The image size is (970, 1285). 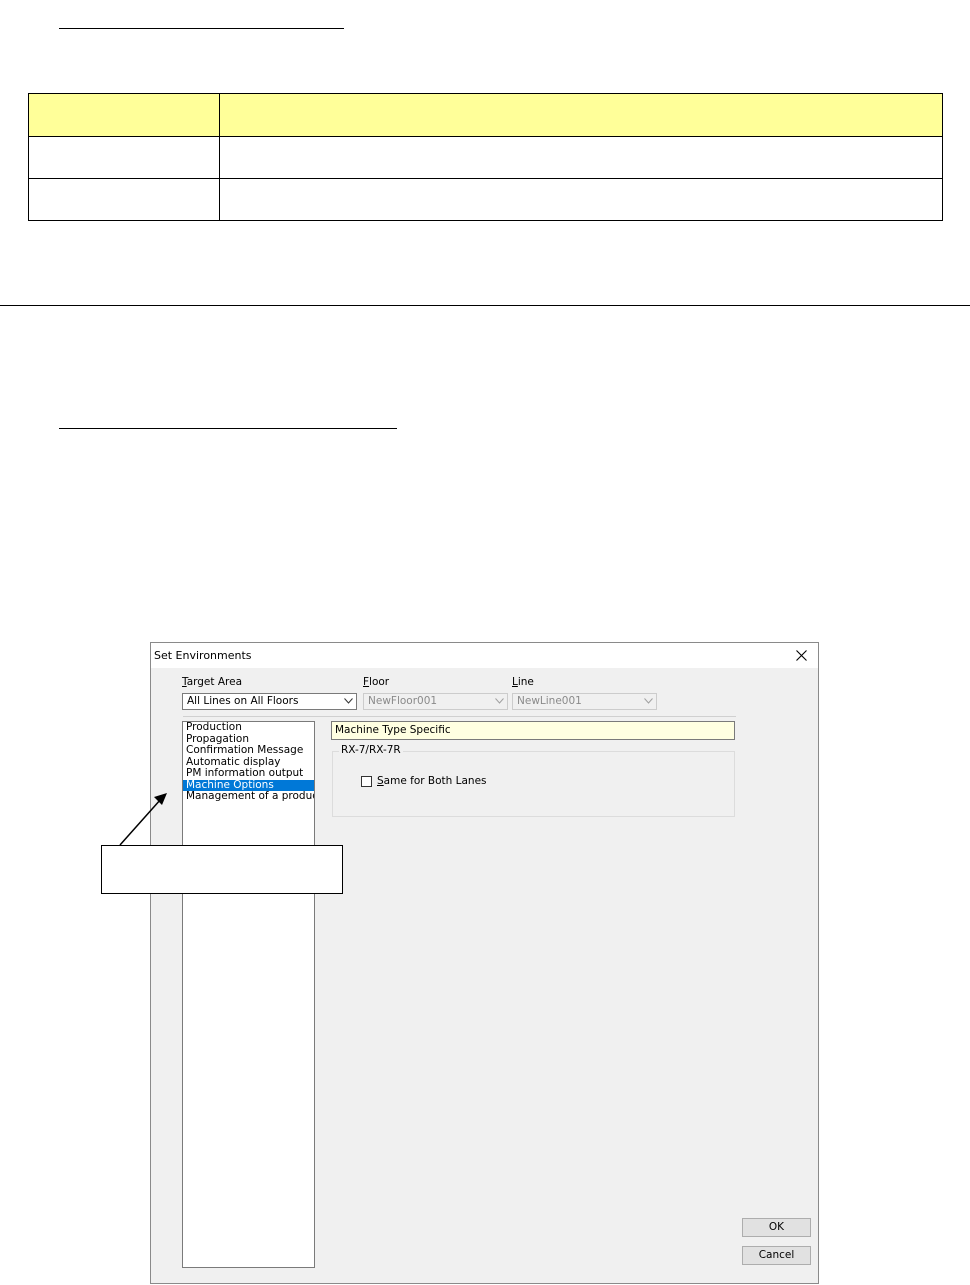 I want to click on floor-select: NewFloor001, so click(x=435, y=701).